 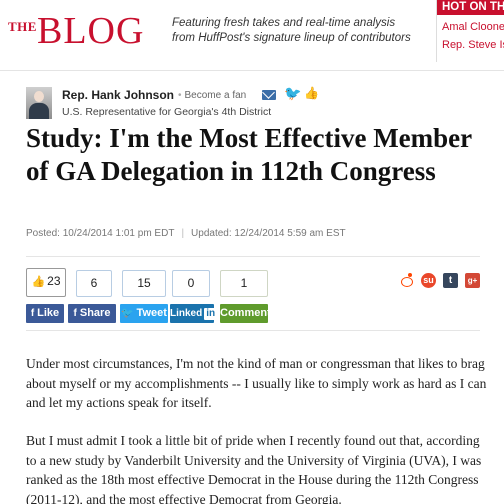 I want to click on tweet-count-box: 15, so click(x=144, y=283).